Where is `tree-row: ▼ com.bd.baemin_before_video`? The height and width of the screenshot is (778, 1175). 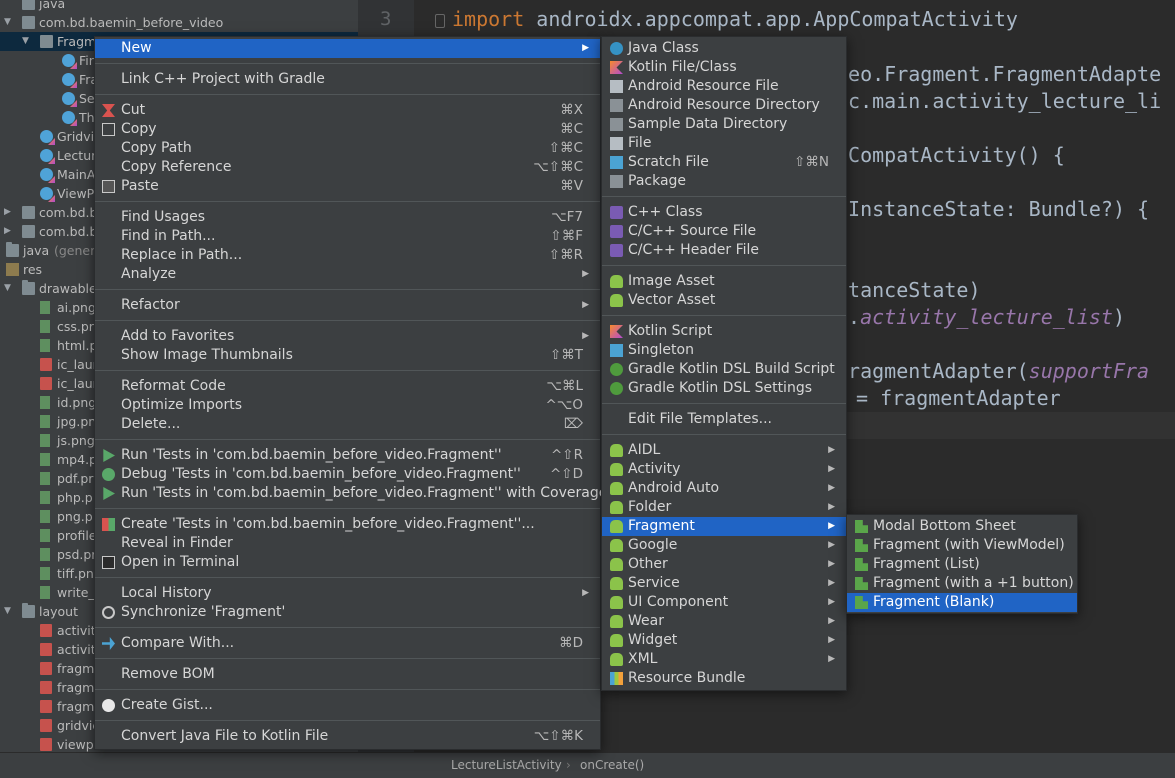 tree-row: ▼ com.bd.baemin_before_video is located at coordinates (179, 22).